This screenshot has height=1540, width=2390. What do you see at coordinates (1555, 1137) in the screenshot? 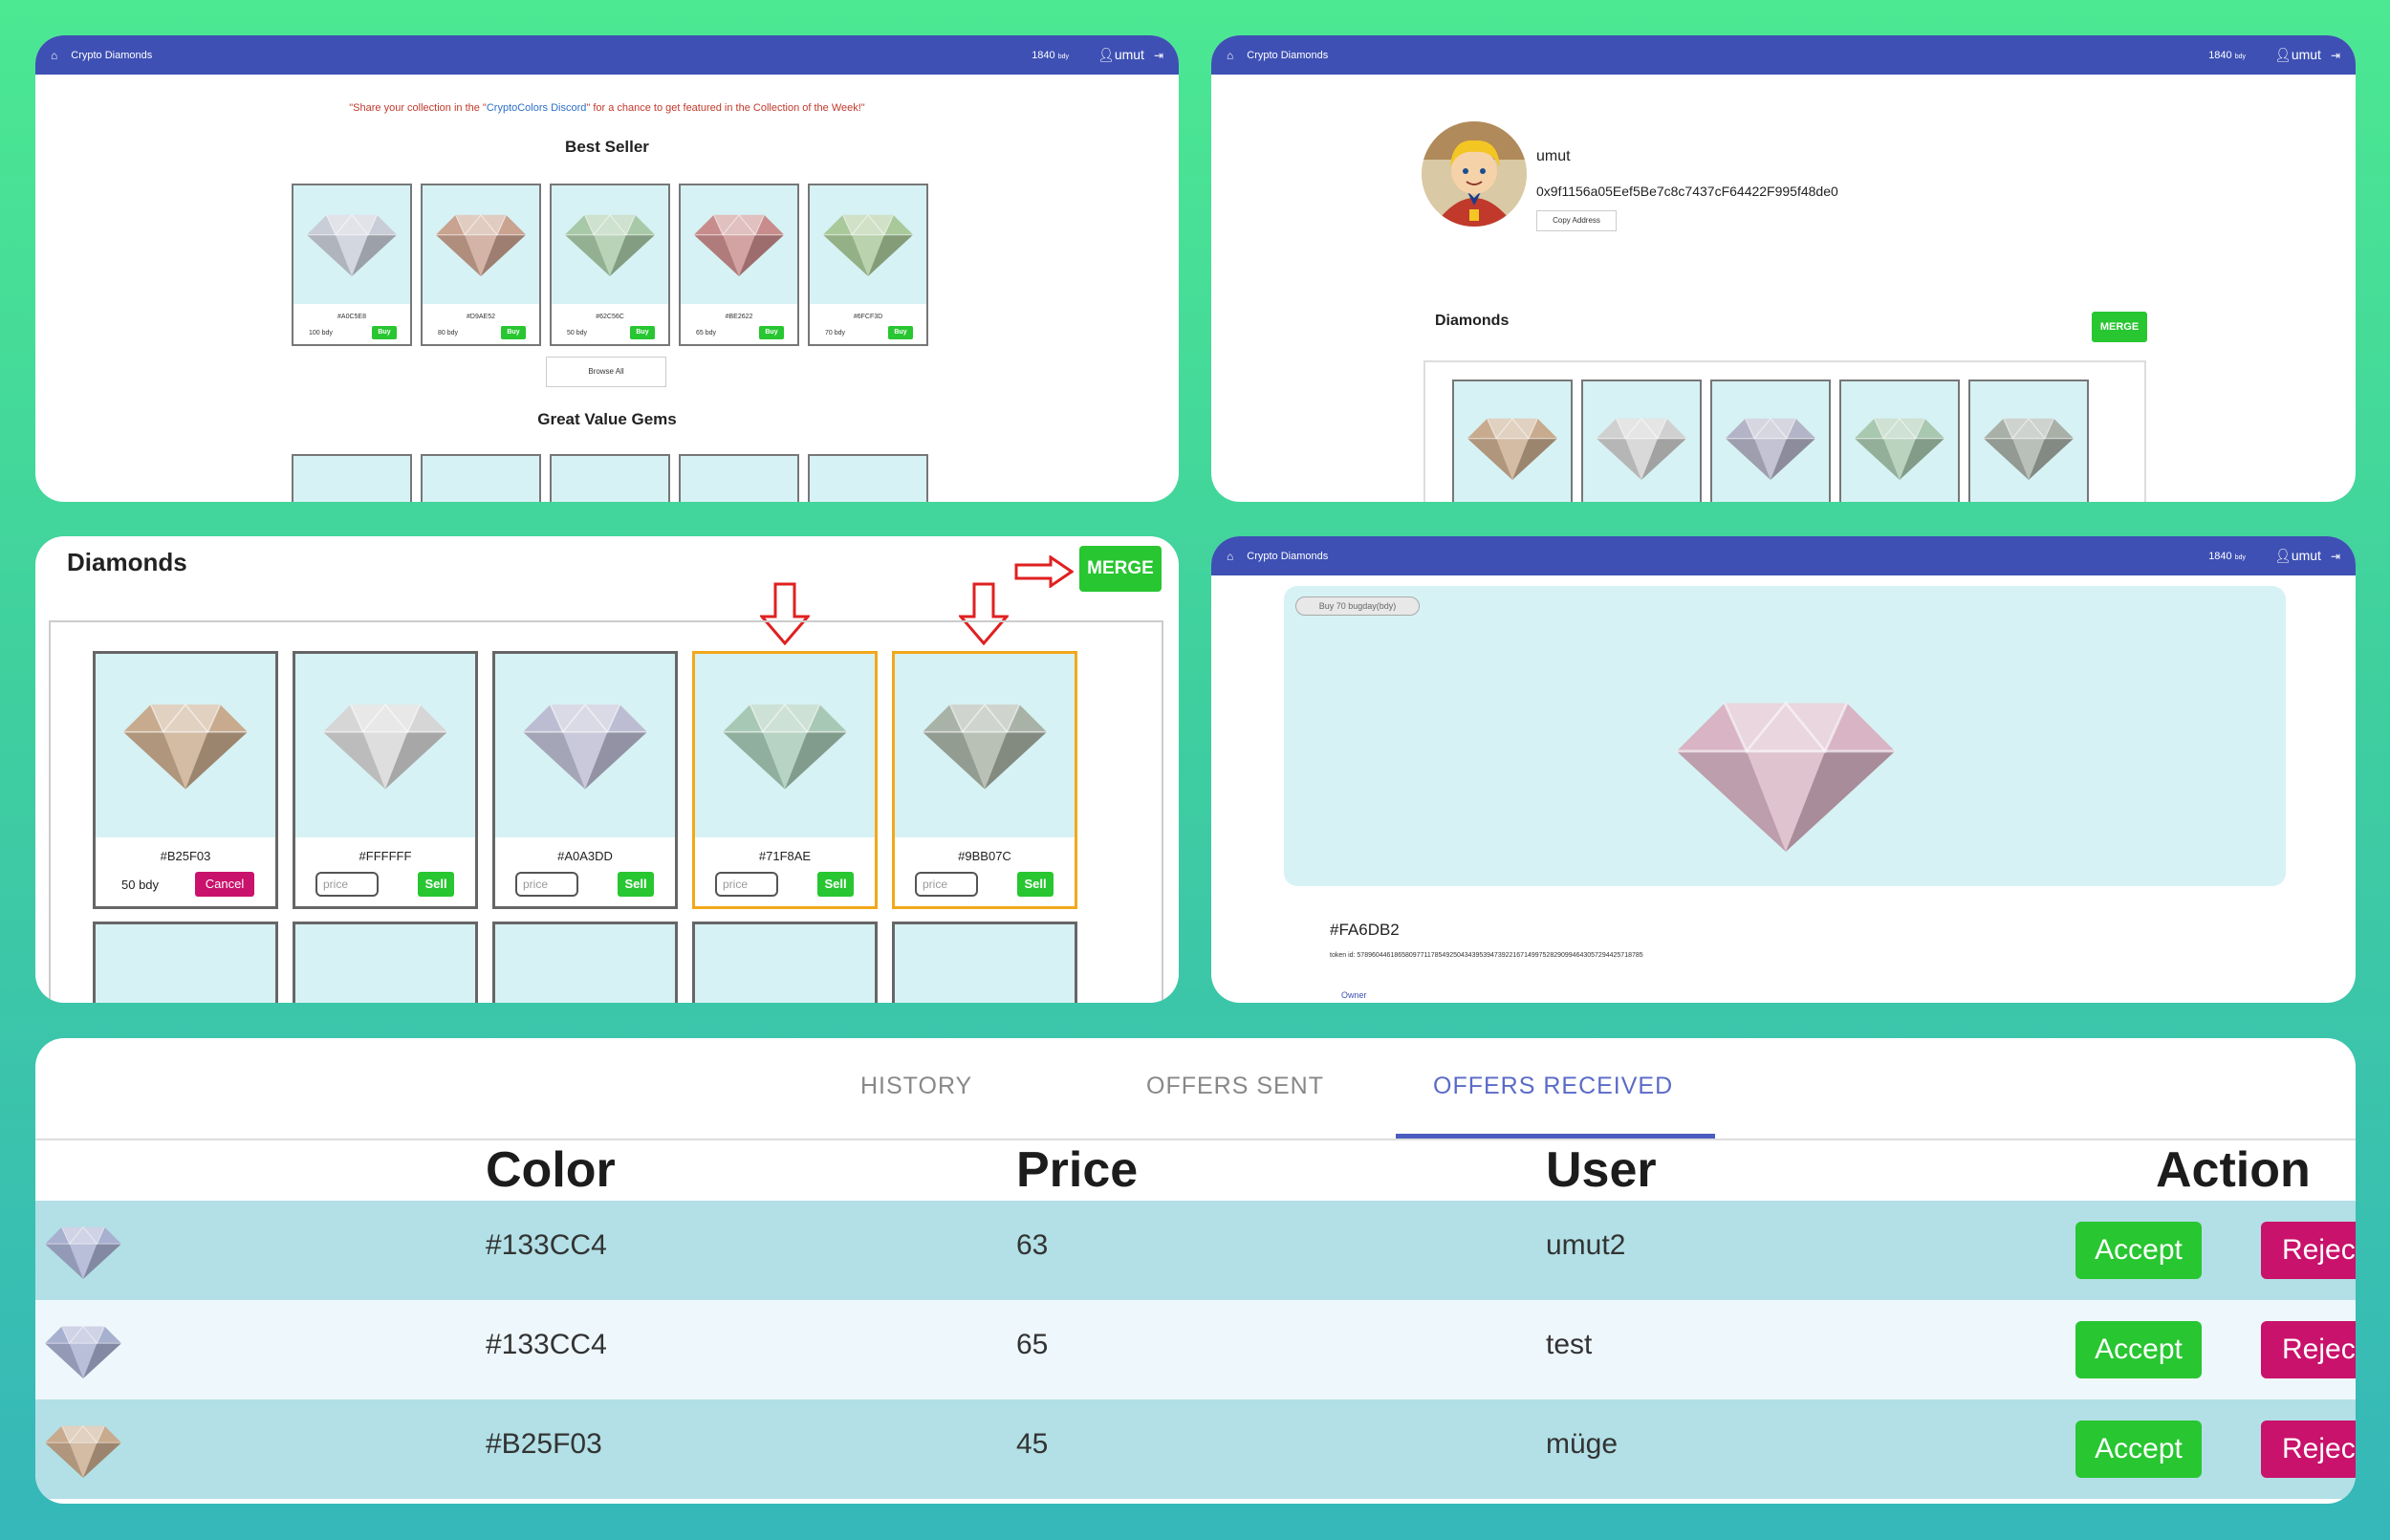
I see `active-tab-indicator` at bounding box center [1555, 1137].